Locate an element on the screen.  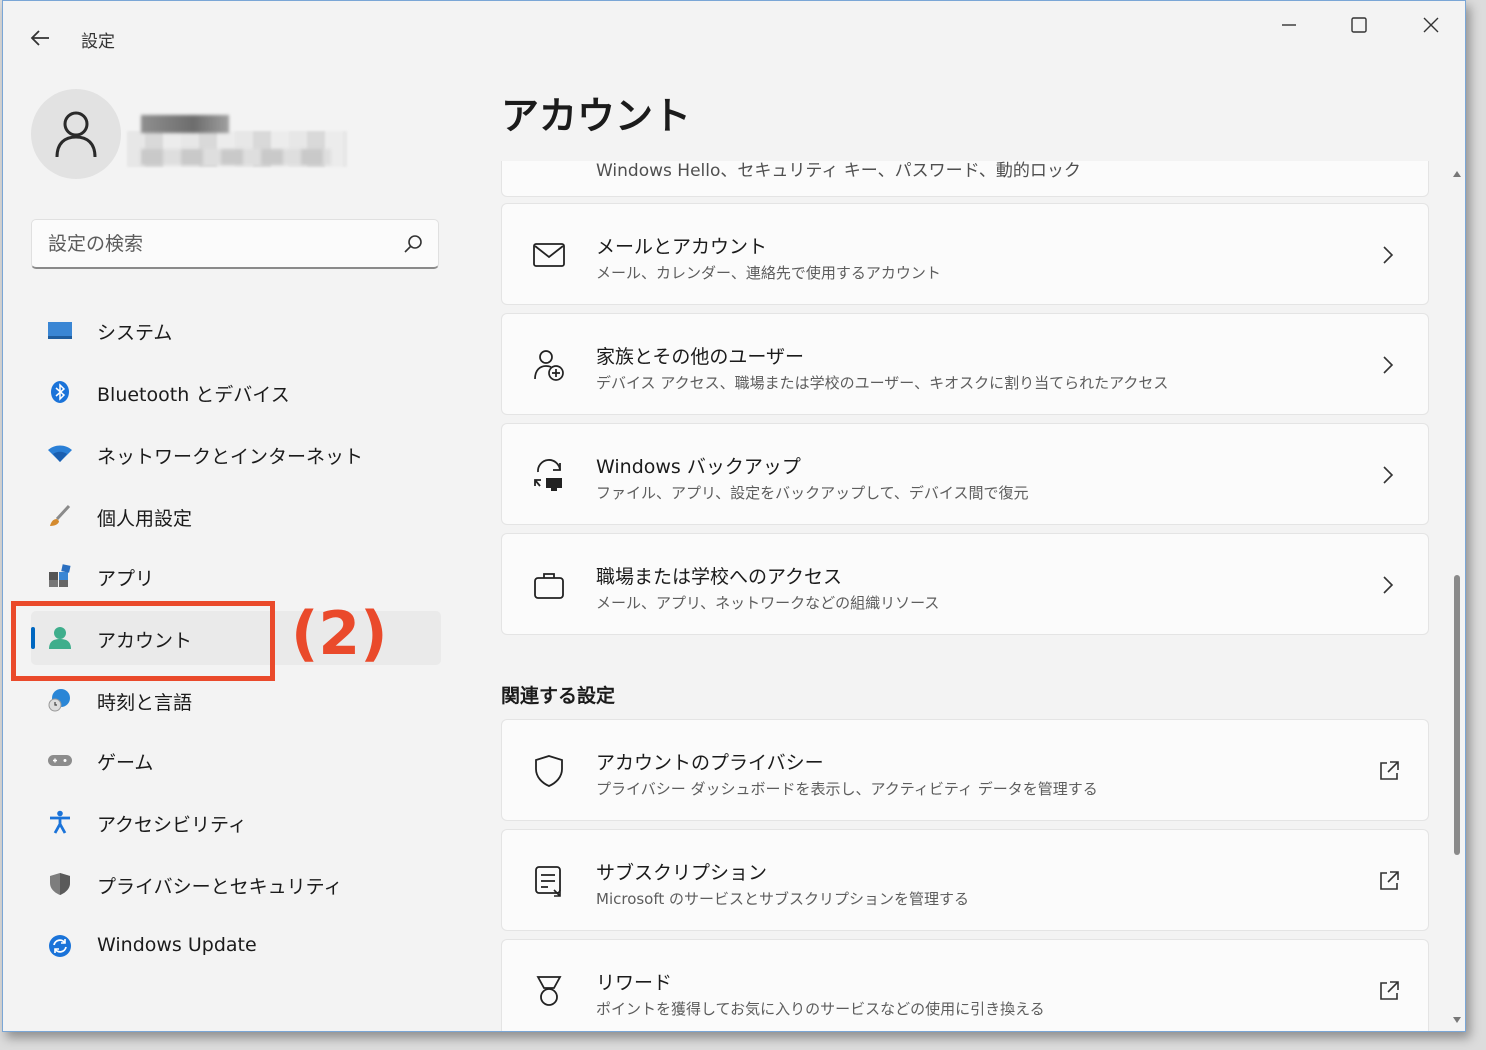
sidebar-item-personalization: 個人用設定 is located at coordinates (236, 516).